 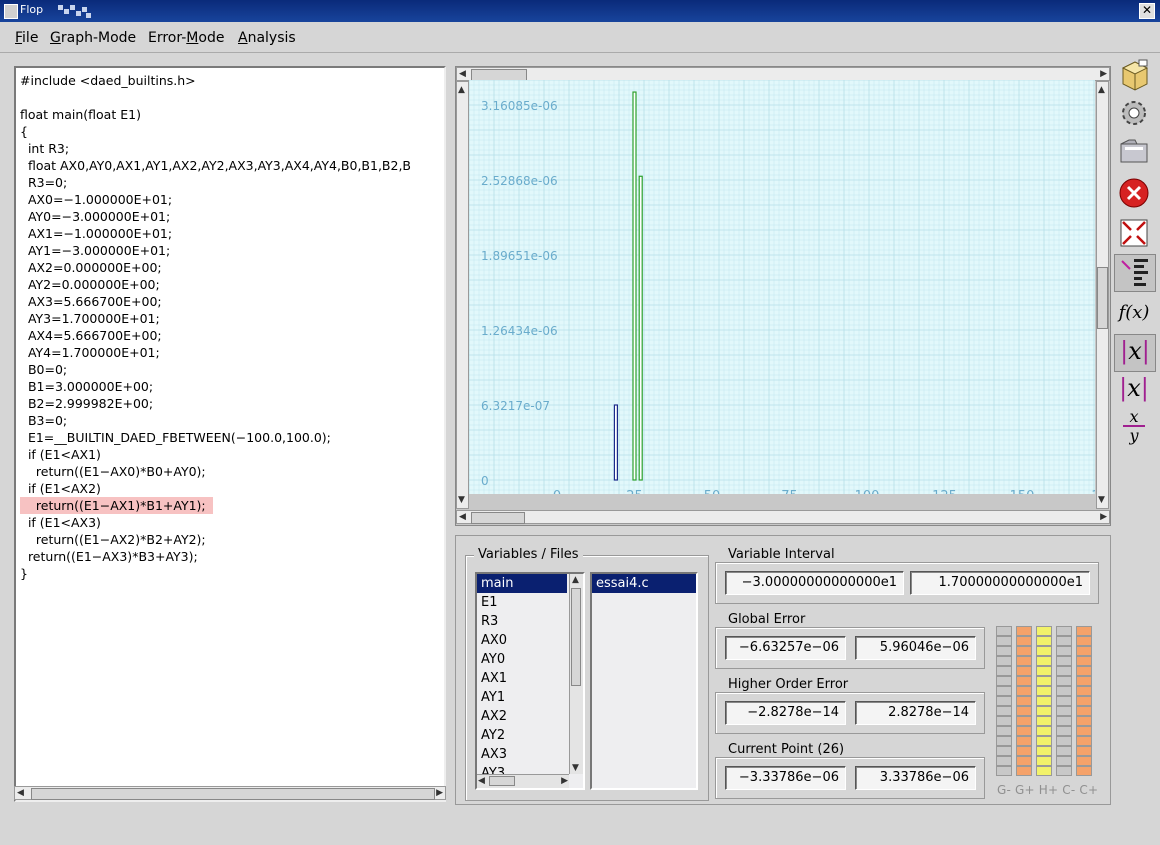 I want to click on menu-bar: File Graph-Mode Error-Mode Analysis, so click(x=580, y=37).